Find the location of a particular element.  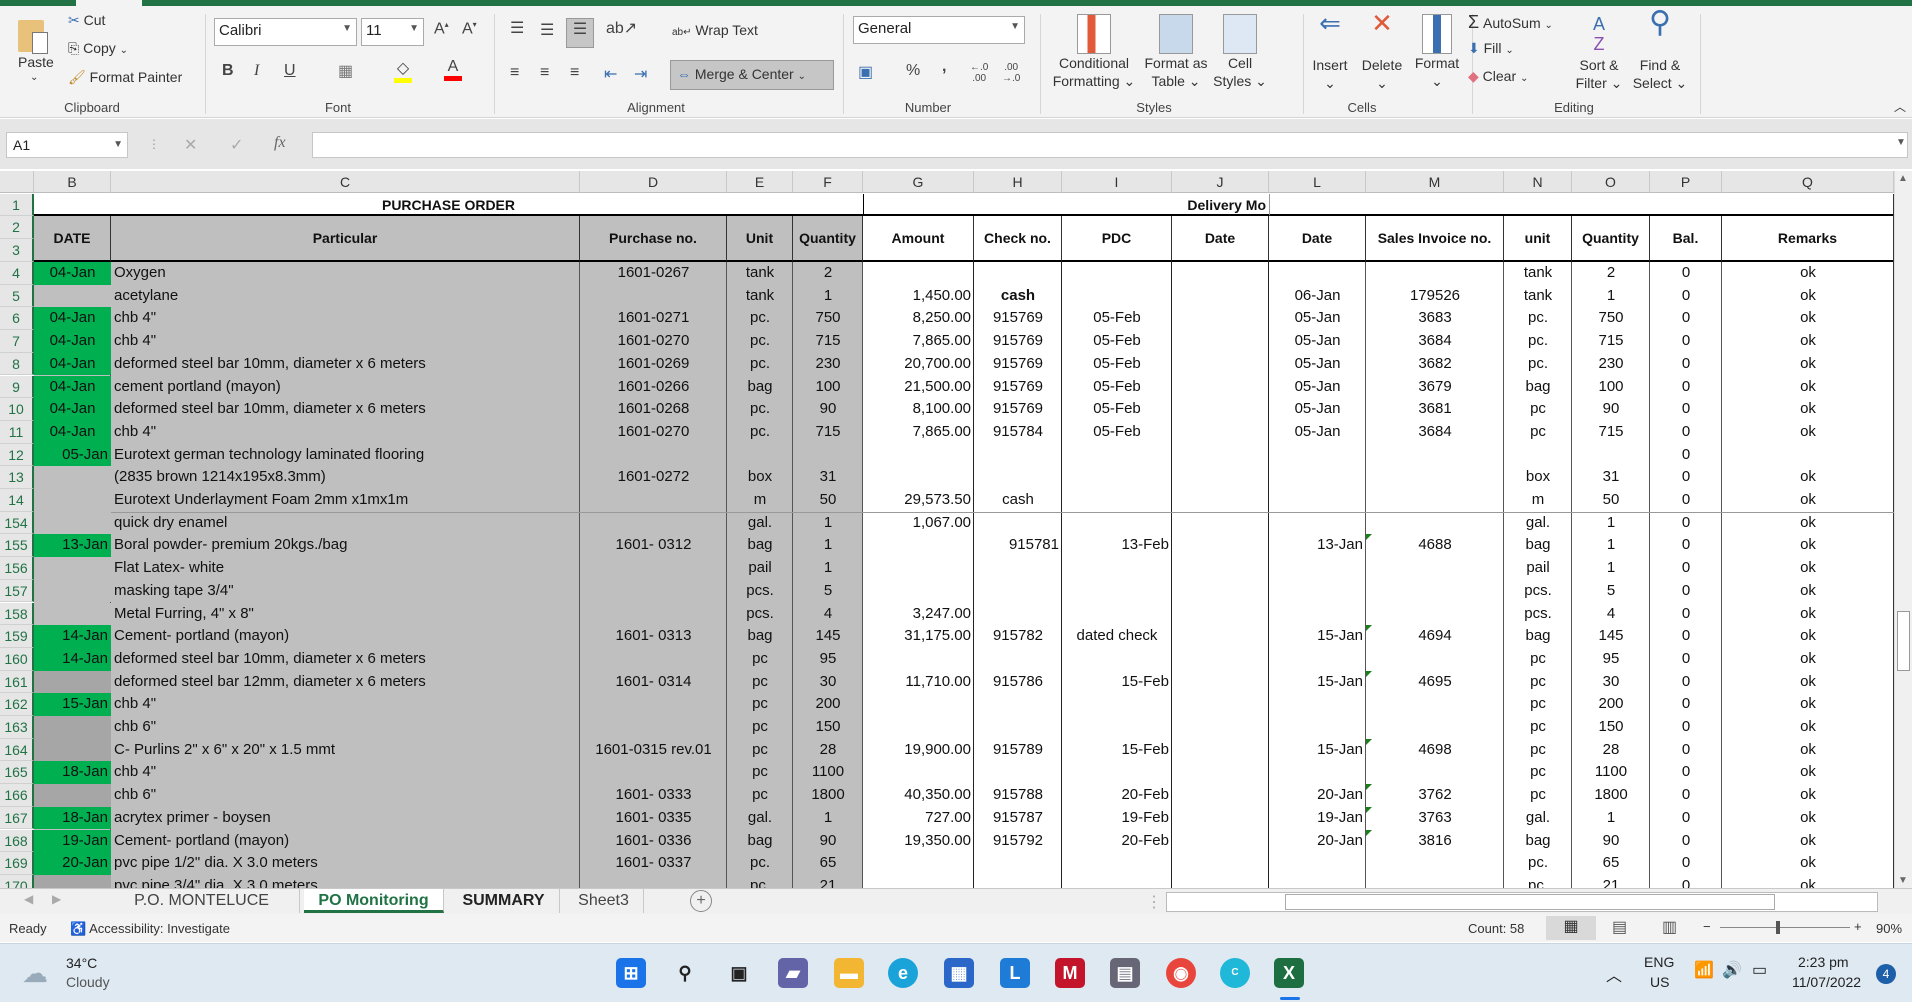

cell-F is located at coordinates (828, 455).